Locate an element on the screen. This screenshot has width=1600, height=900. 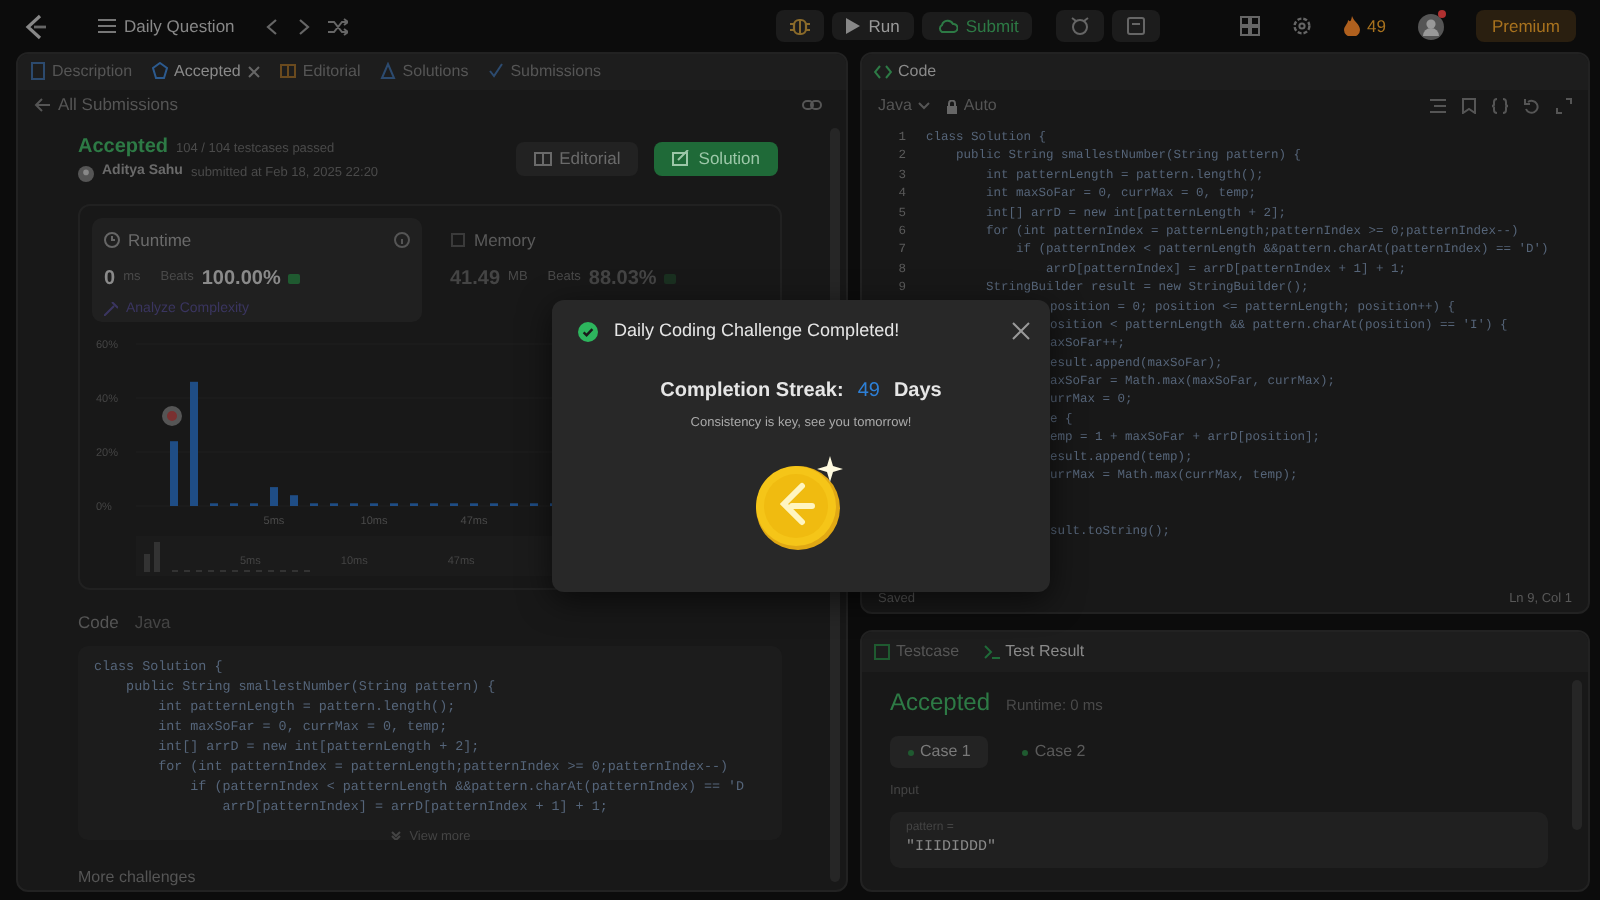
bug-icon is located at coordinates (800, 26).